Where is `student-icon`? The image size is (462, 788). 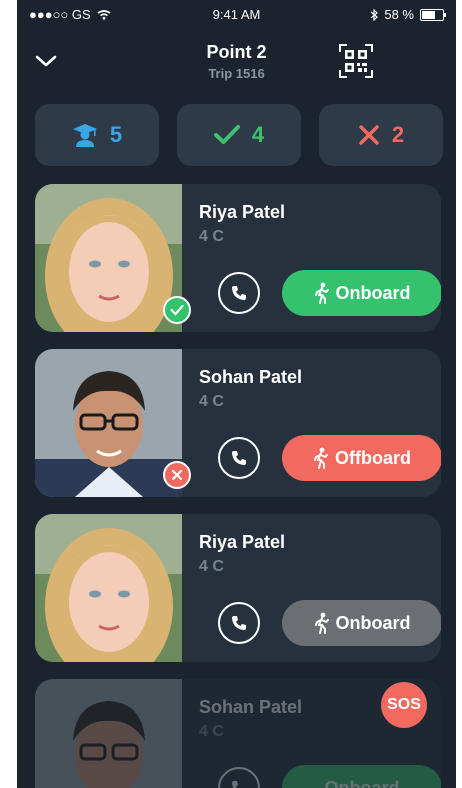 student-icon is located at coordinates (84, 135).